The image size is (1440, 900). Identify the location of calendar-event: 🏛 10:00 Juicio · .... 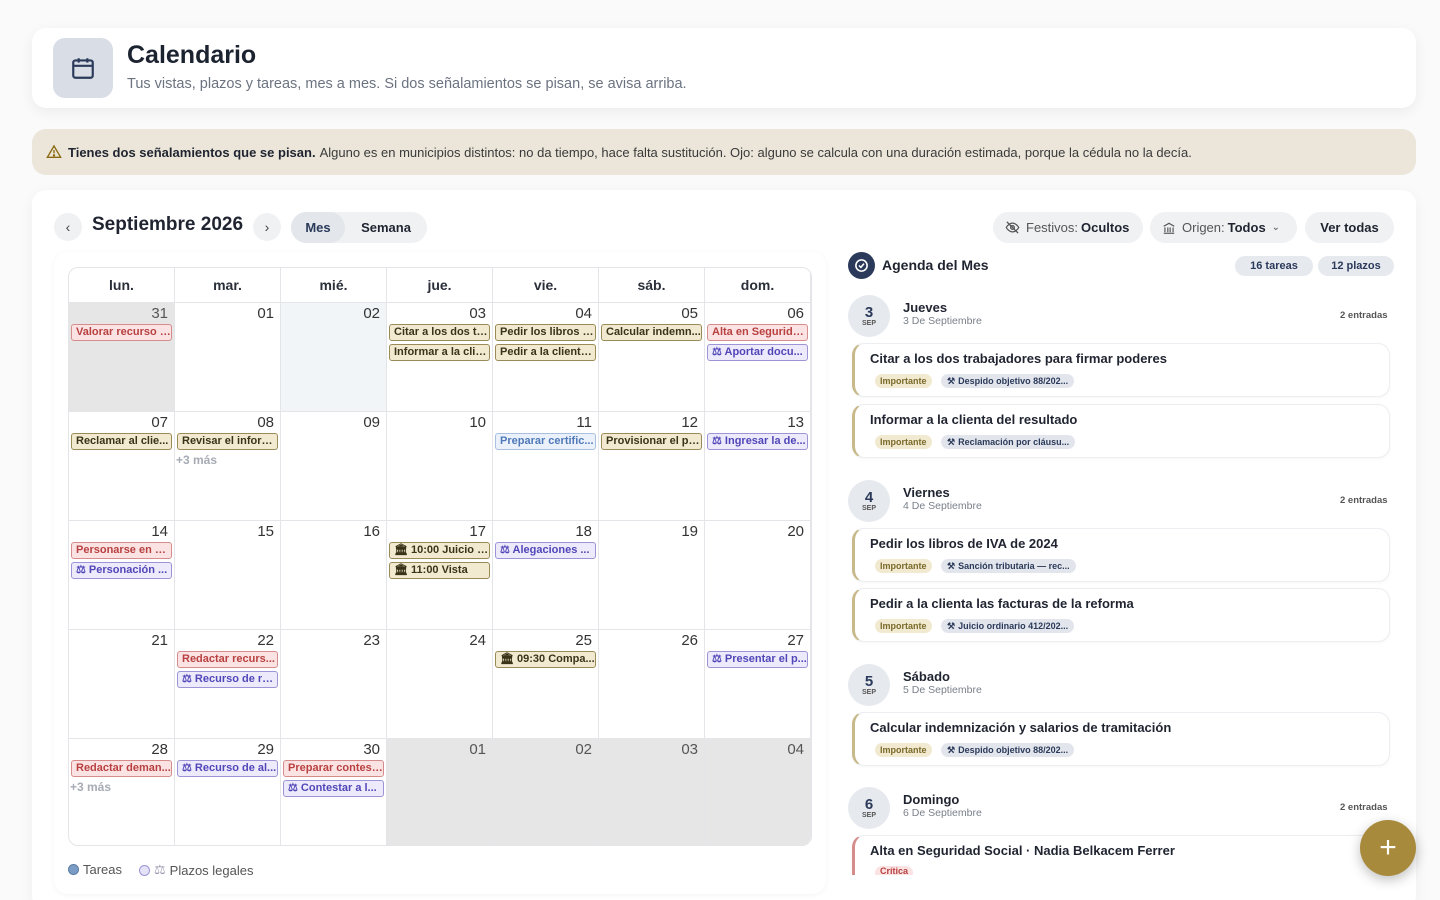
(439, 550).